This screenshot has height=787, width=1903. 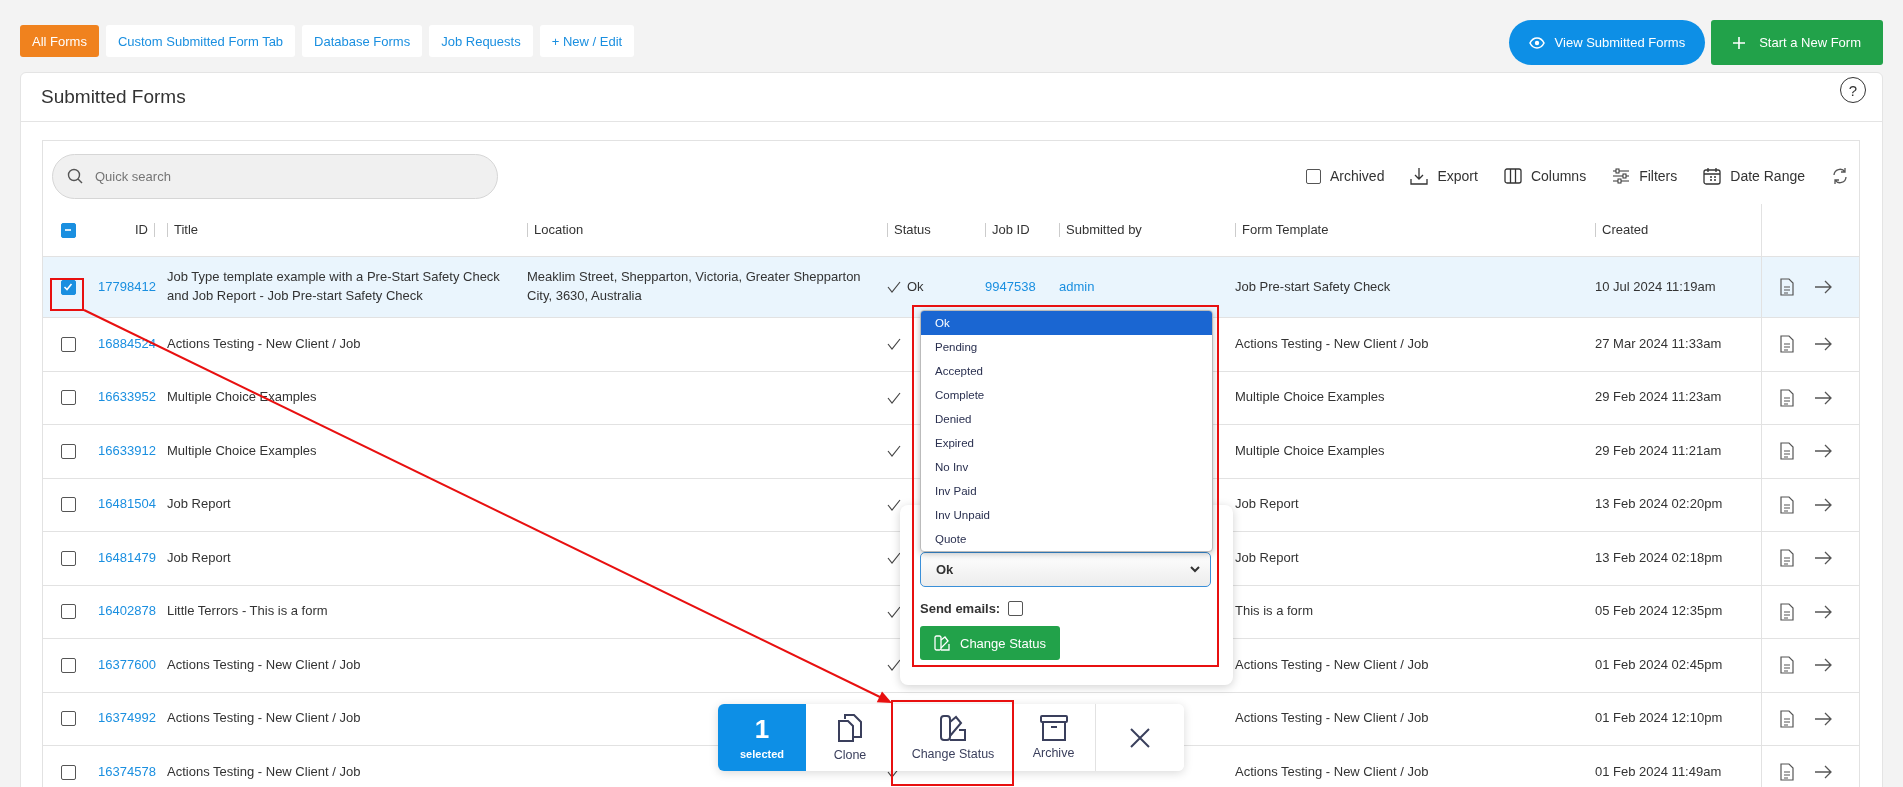 I want to click on date-range-button: Date Range, so click(x=1754, y=176).